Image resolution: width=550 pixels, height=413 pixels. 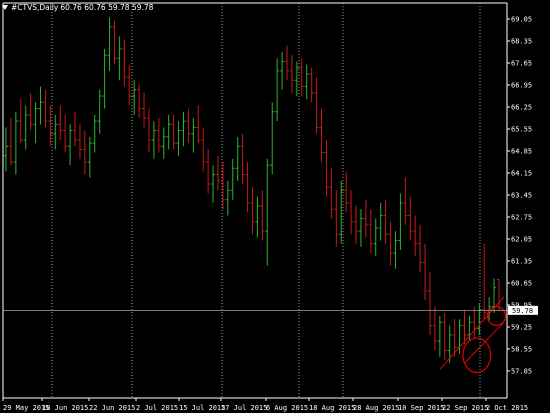 I want to click on chart-header: #CTVS,Daily 60.76 60.76 59.78 59.78, so click(x=77, y=7).